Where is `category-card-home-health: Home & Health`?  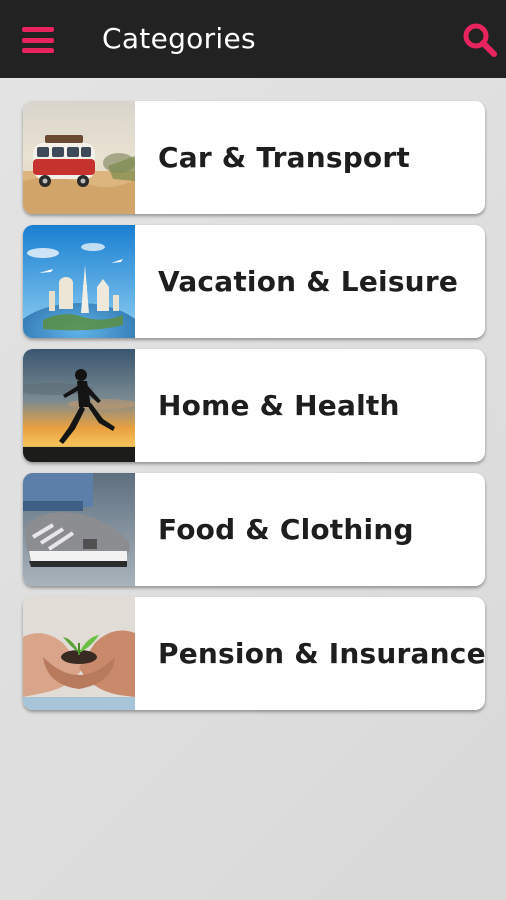 category-card-home-health: Home & Health is located at coordinates (254, 405).